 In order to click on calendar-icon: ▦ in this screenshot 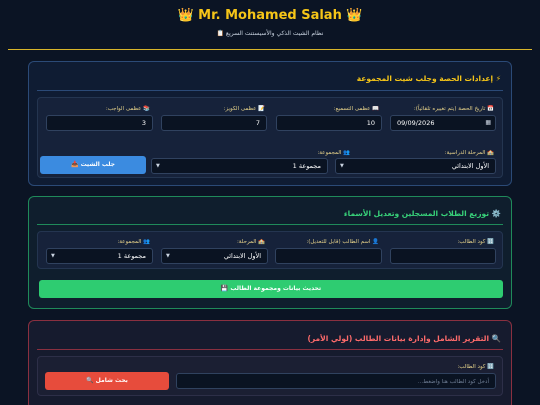, I will do `click(488, 123)`.